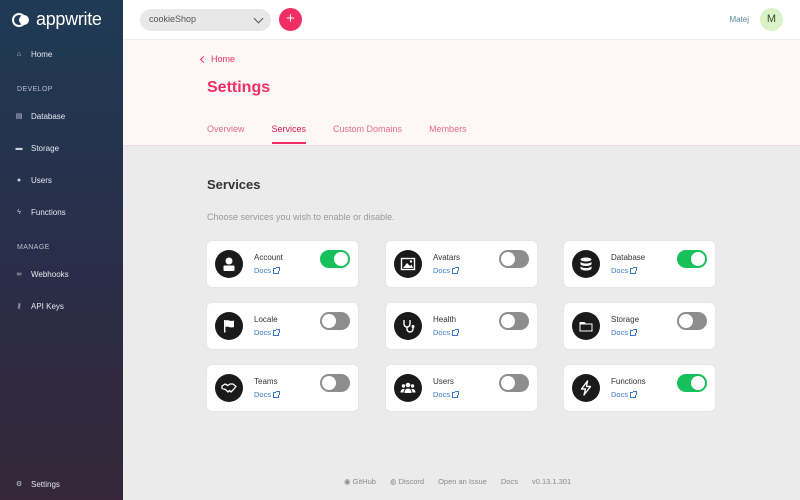 The image size is (800, 500). I want to click on folder-icon: ▬, so click(19, 148).